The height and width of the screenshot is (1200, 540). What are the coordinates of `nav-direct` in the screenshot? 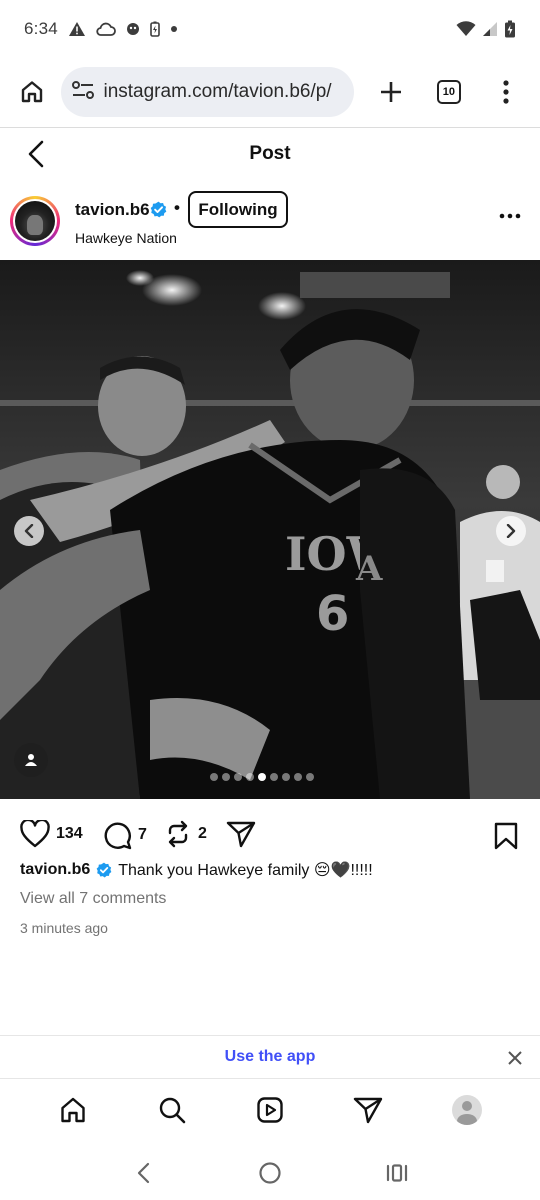 It's located at (368, 1110).